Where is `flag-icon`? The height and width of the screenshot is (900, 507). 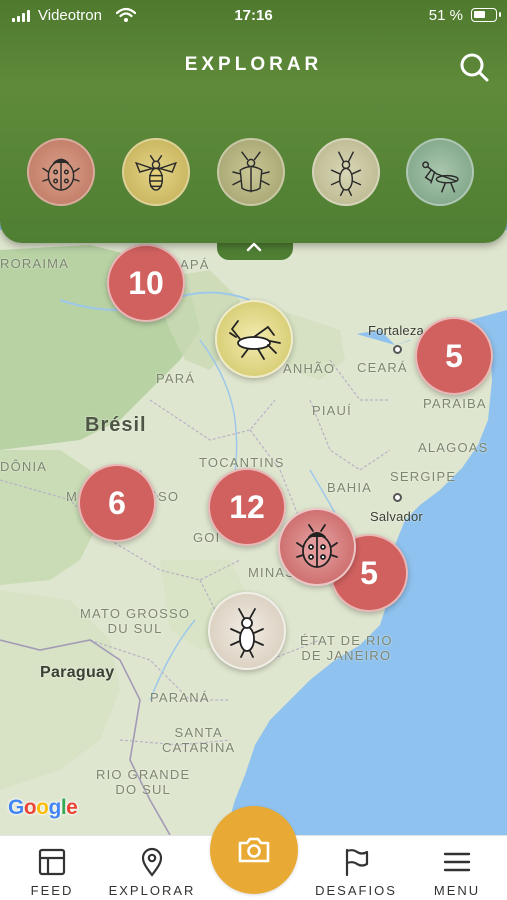
flag-icon is located at coordinates (357, 862).